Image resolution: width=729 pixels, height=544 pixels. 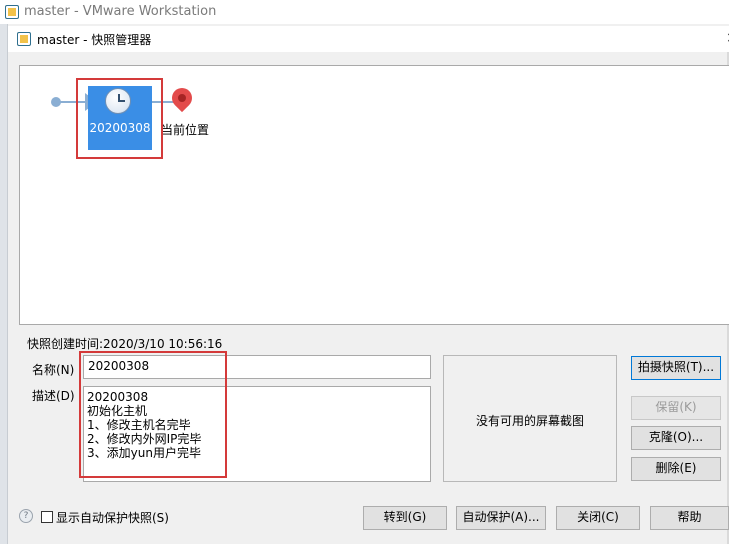 What do you see at coordinates (94, 40) in the screenshot?
I see `dialog-title: master - 快照管理器` at bounding box center [94, 40].